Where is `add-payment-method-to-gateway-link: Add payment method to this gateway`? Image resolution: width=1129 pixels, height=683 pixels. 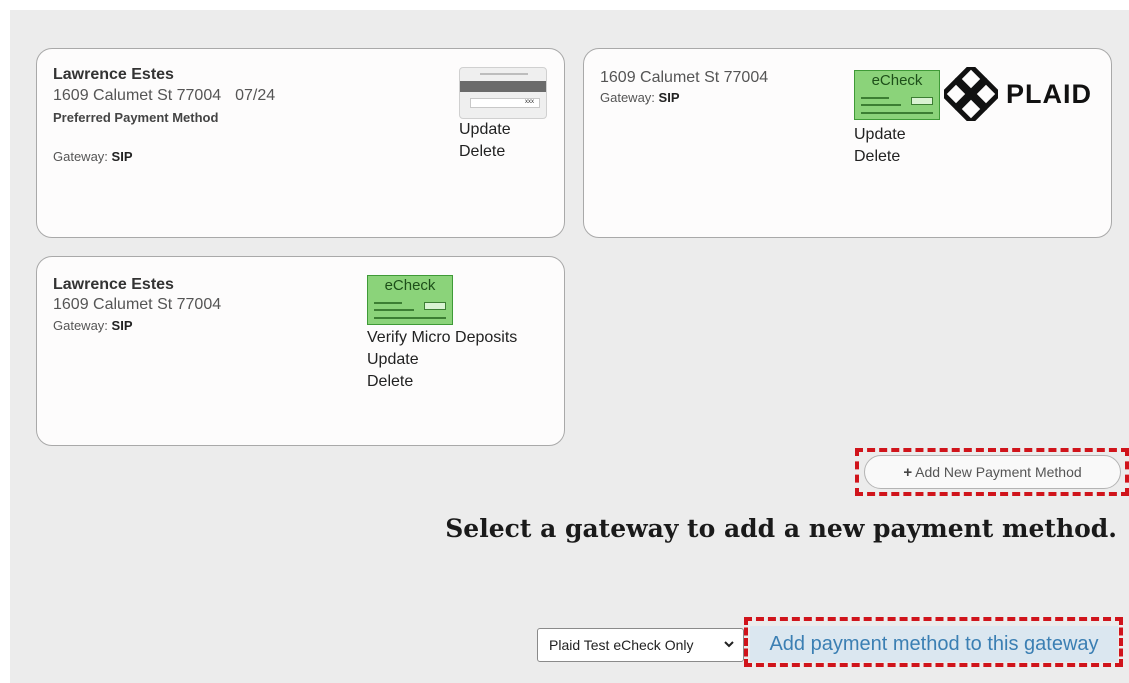 add-payment-method-to-gateway-link: Add payment method to this gateway is located at coordinates (934, 644).